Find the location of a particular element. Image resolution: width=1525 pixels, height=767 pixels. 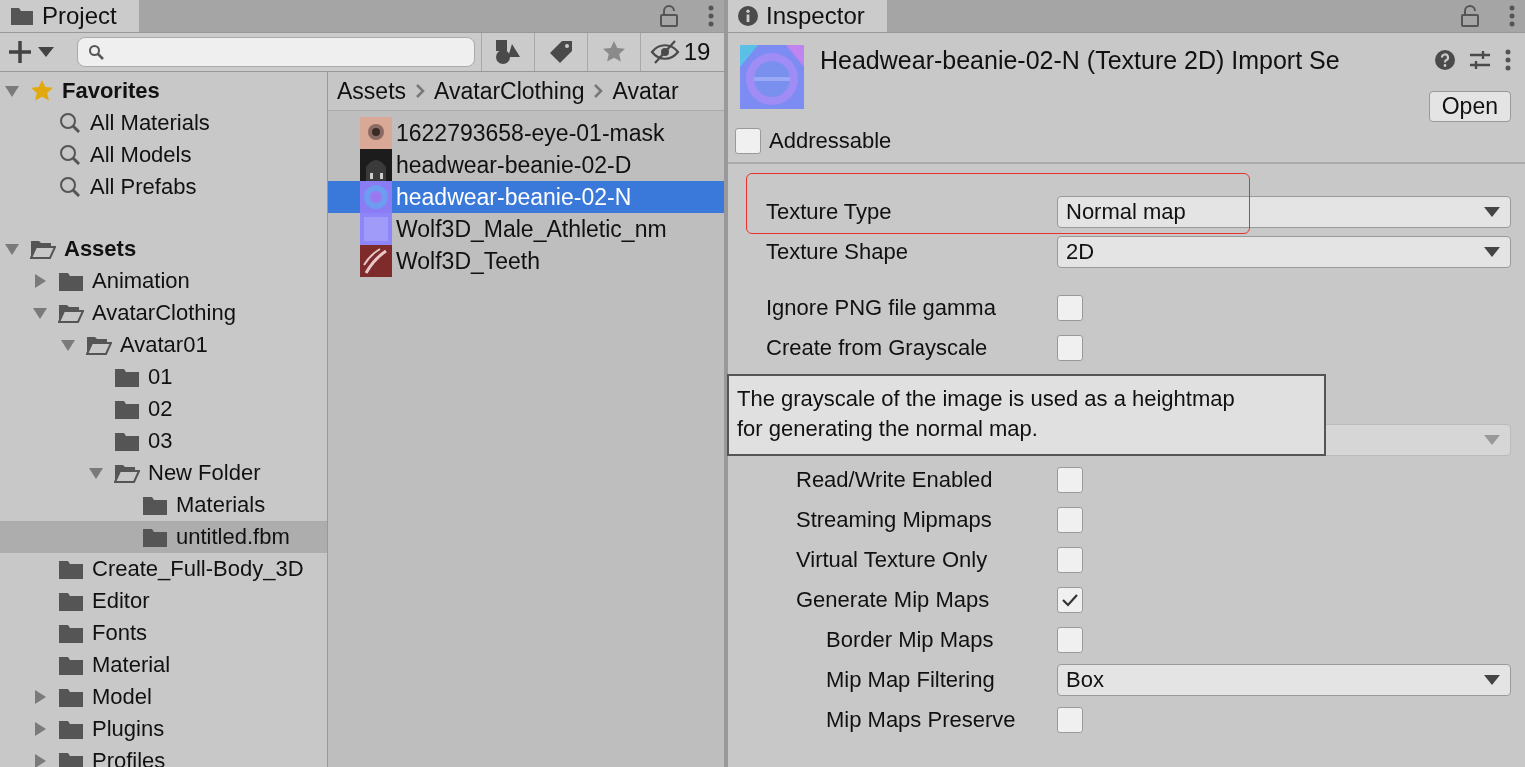

file-item: 1622793658-eye-01-mask is located at coordinates (526, 133).